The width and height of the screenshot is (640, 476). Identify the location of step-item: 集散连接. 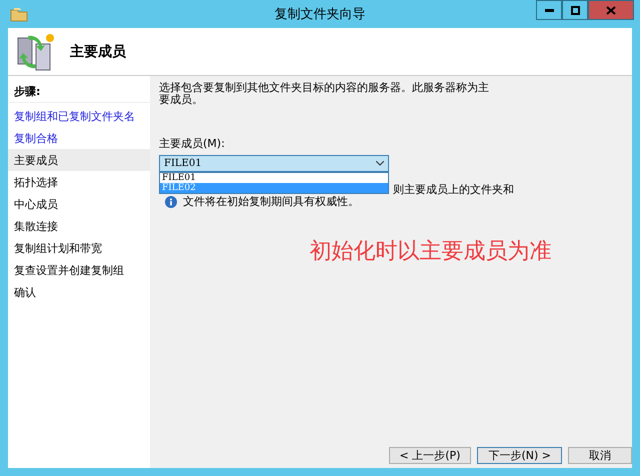
(36, 227).